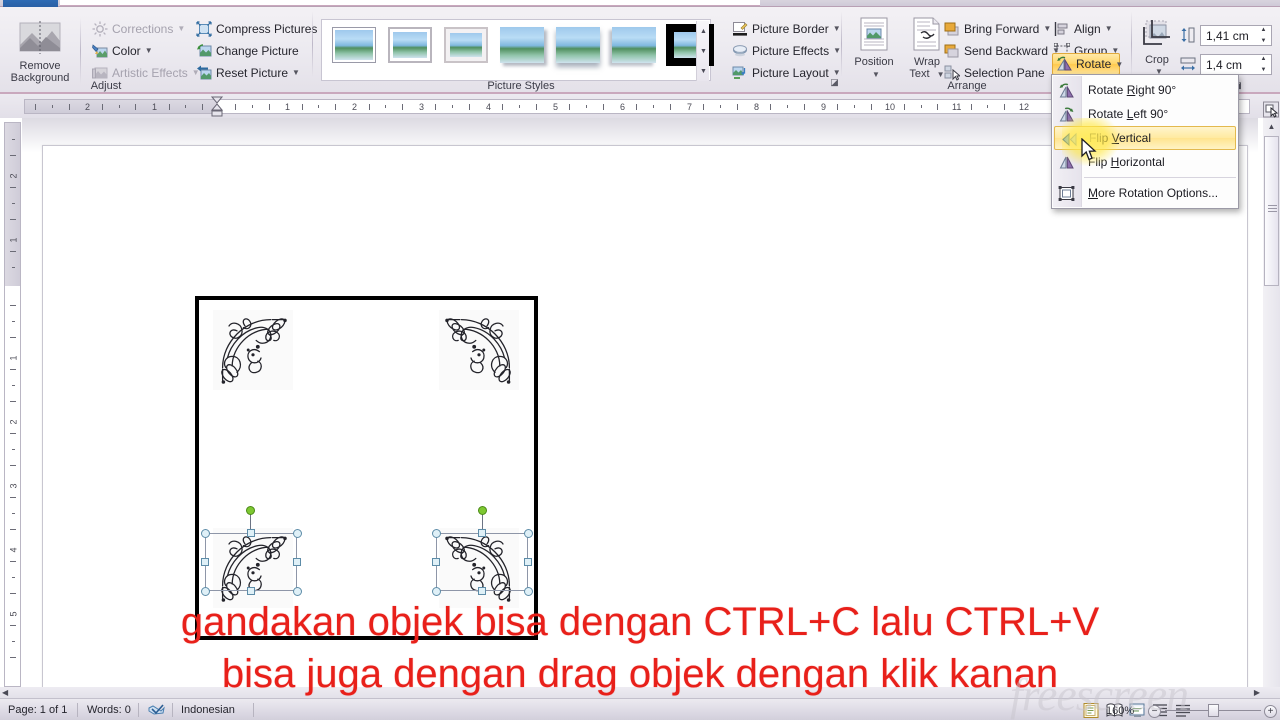  Describe the element at coordinates (790, 28) in the screenshot. I see `picture-border-label: Picture Border` at that location.